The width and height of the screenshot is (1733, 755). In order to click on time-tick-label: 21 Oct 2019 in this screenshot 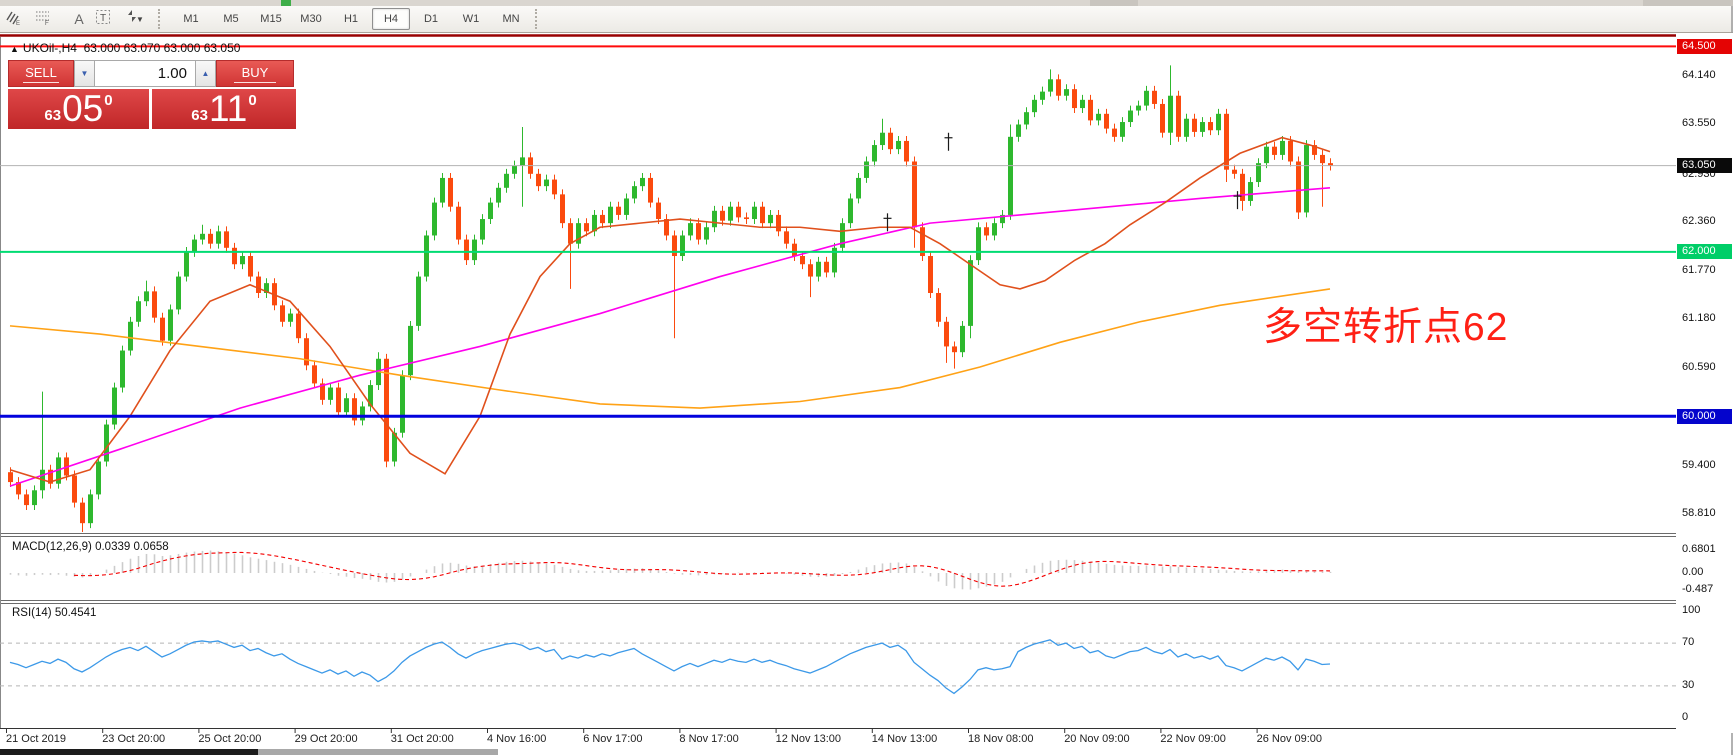, I will do `click(36, 739)`.